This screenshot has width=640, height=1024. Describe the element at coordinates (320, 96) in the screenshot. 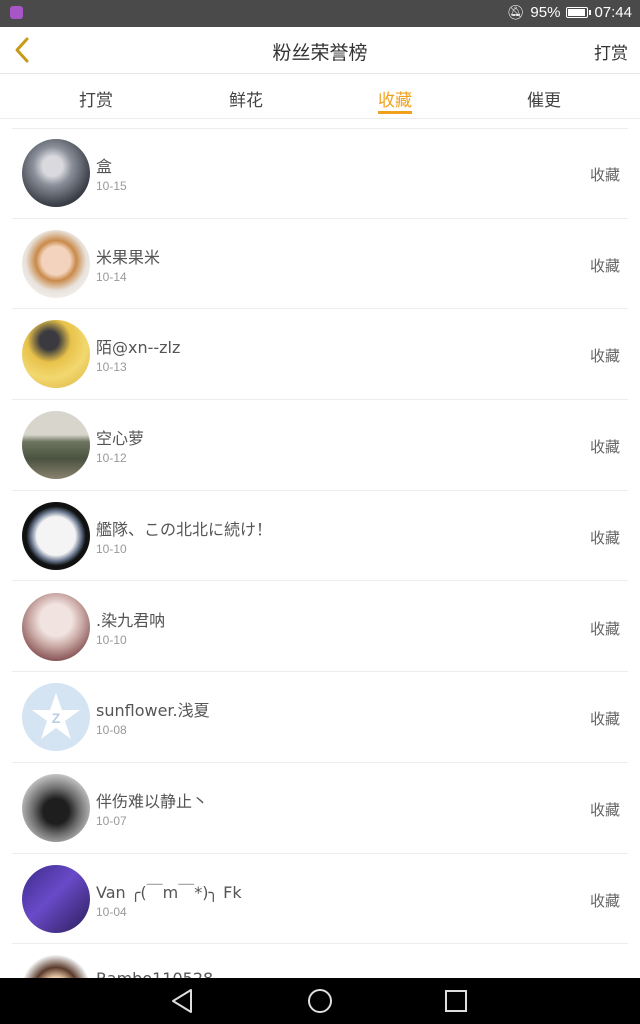

I see `tab-bar: 打赏 鲜花 收藏 催更` at that location.